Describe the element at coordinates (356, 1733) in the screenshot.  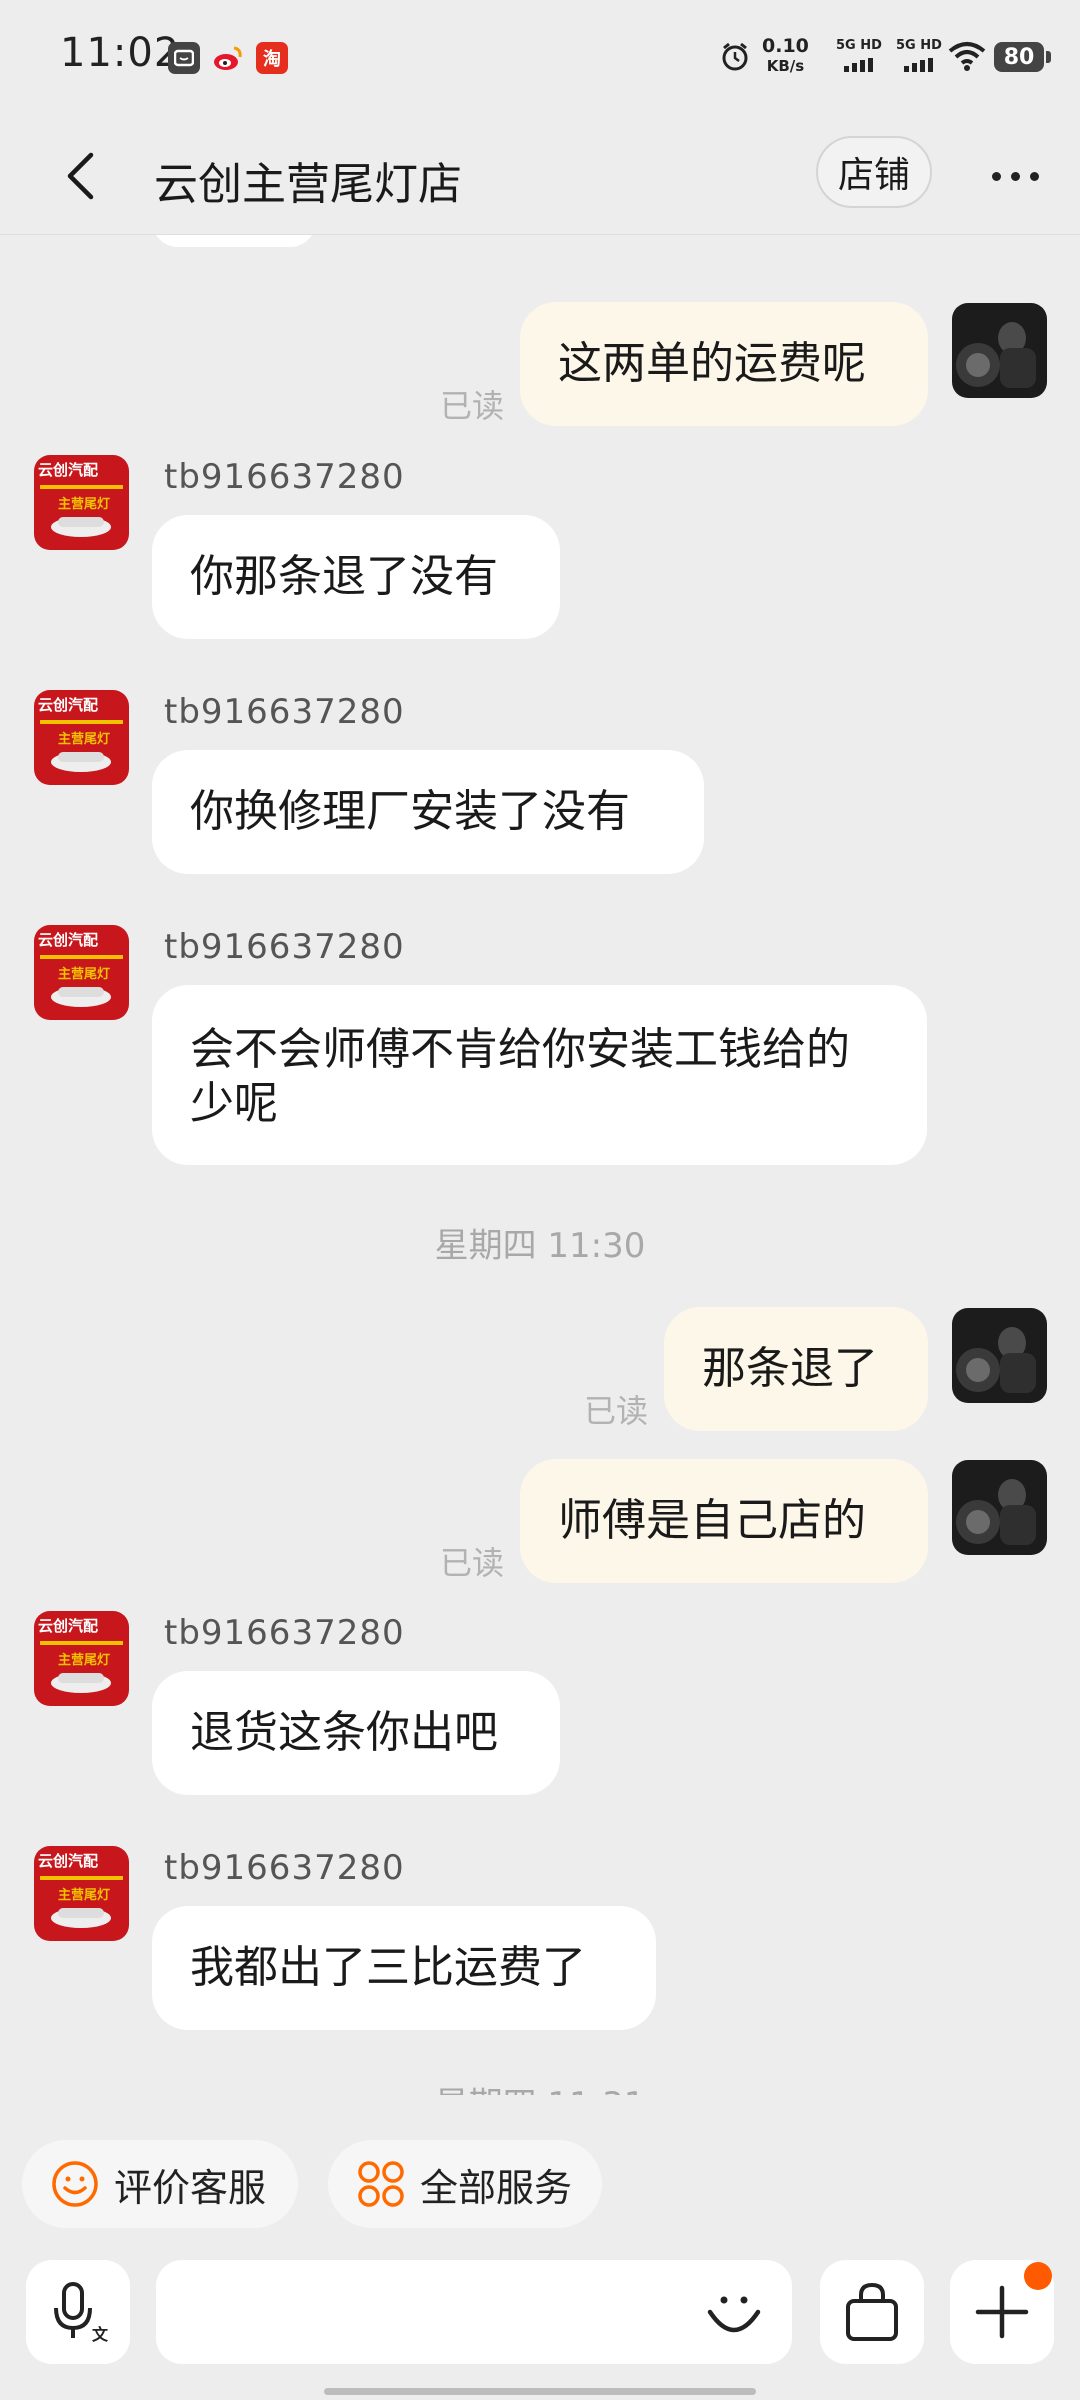
I see `message-bubble-incoming: 退货这条你出吧` at that location.